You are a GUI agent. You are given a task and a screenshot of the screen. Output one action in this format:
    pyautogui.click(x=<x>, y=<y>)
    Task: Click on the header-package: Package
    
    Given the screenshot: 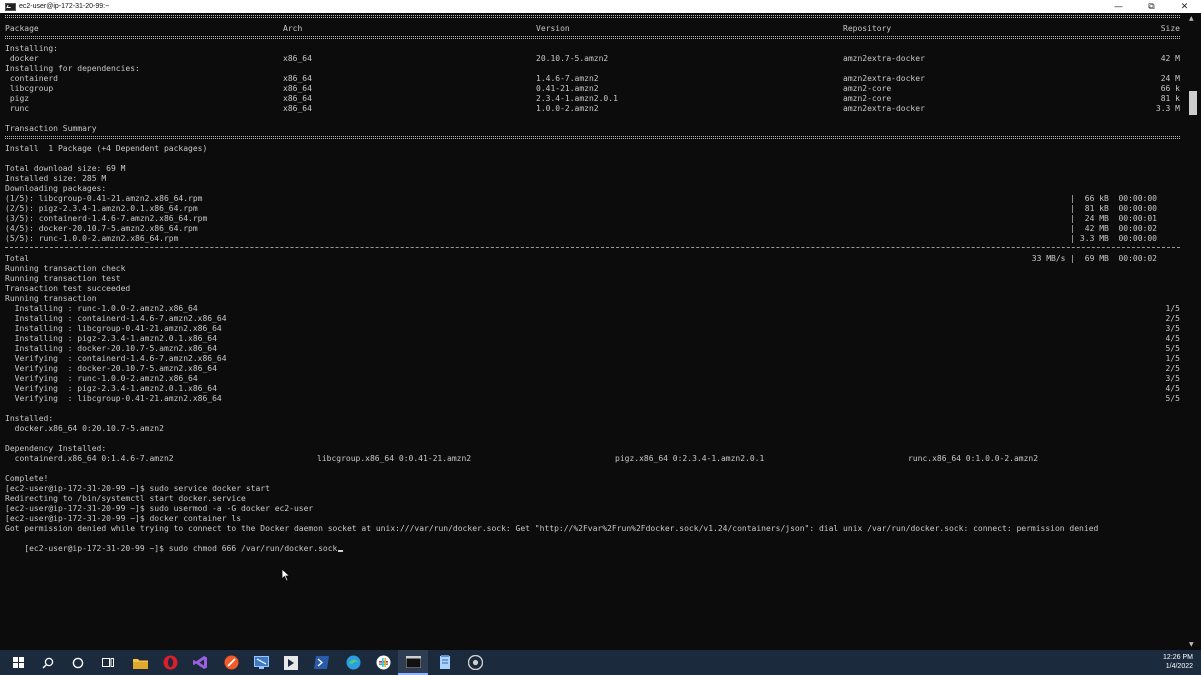 What is the action you would take?
    pyautogui.click(x=22, y=28)
    